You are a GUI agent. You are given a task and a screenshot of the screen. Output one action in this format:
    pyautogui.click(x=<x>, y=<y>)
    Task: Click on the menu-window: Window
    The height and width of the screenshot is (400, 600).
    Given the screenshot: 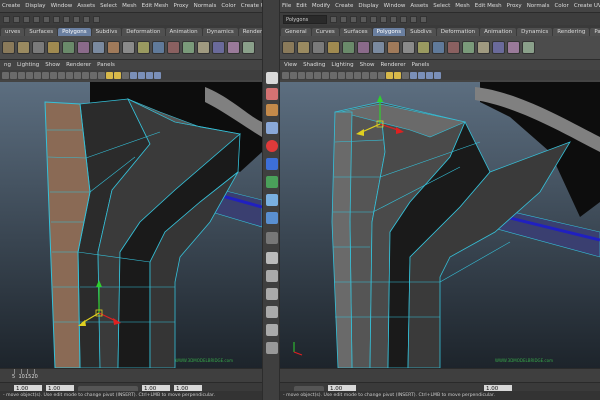 What is the action you would take?
    pyautogui.click(x=395, y=6)
    